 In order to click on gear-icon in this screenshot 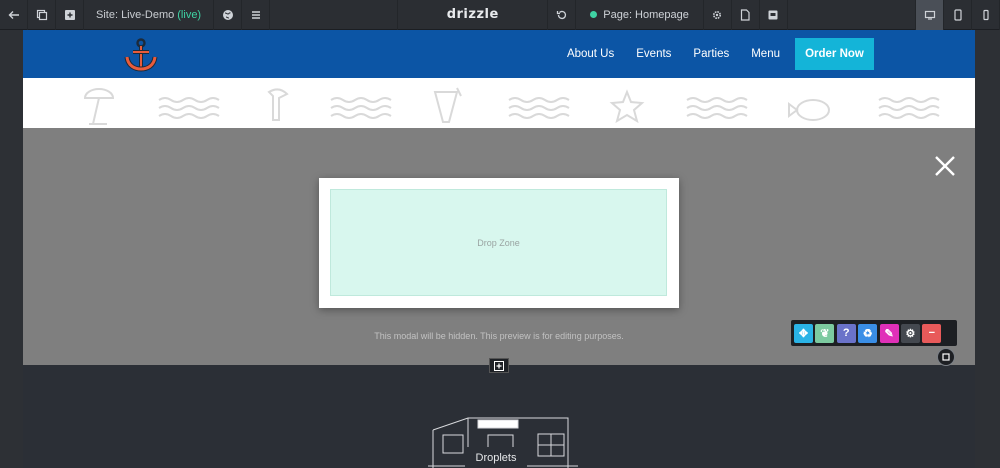, I will do `click(717, 14)`.